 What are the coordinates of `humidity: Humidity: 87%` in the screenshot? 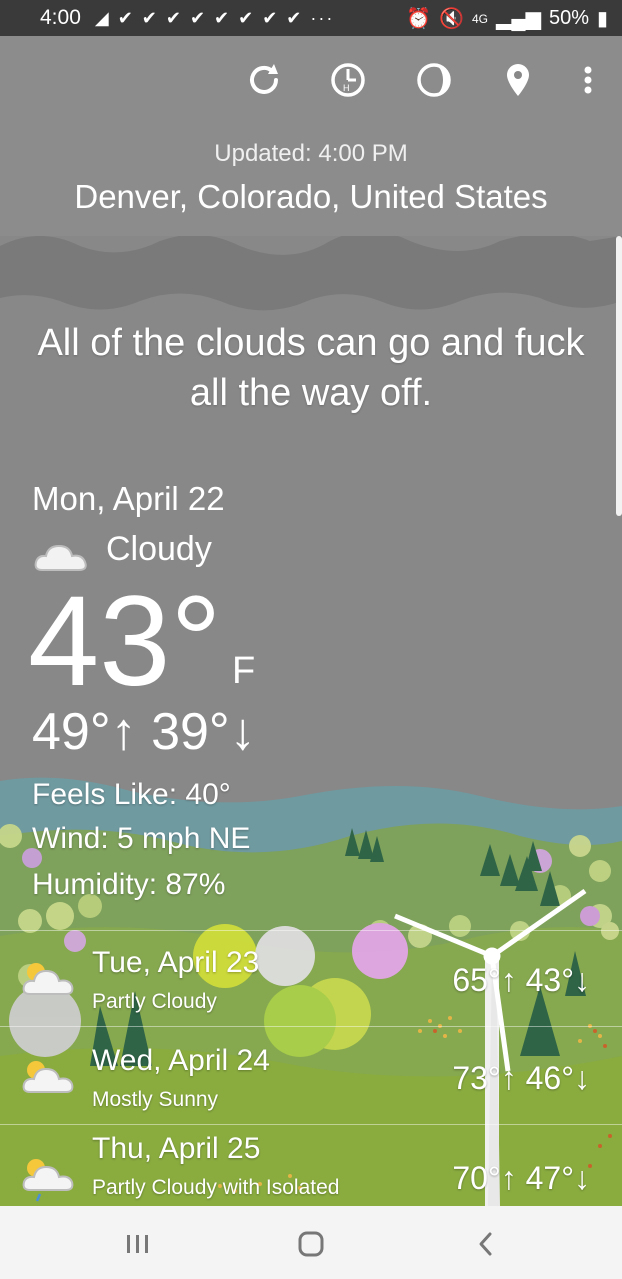 It's located at (129, 884).